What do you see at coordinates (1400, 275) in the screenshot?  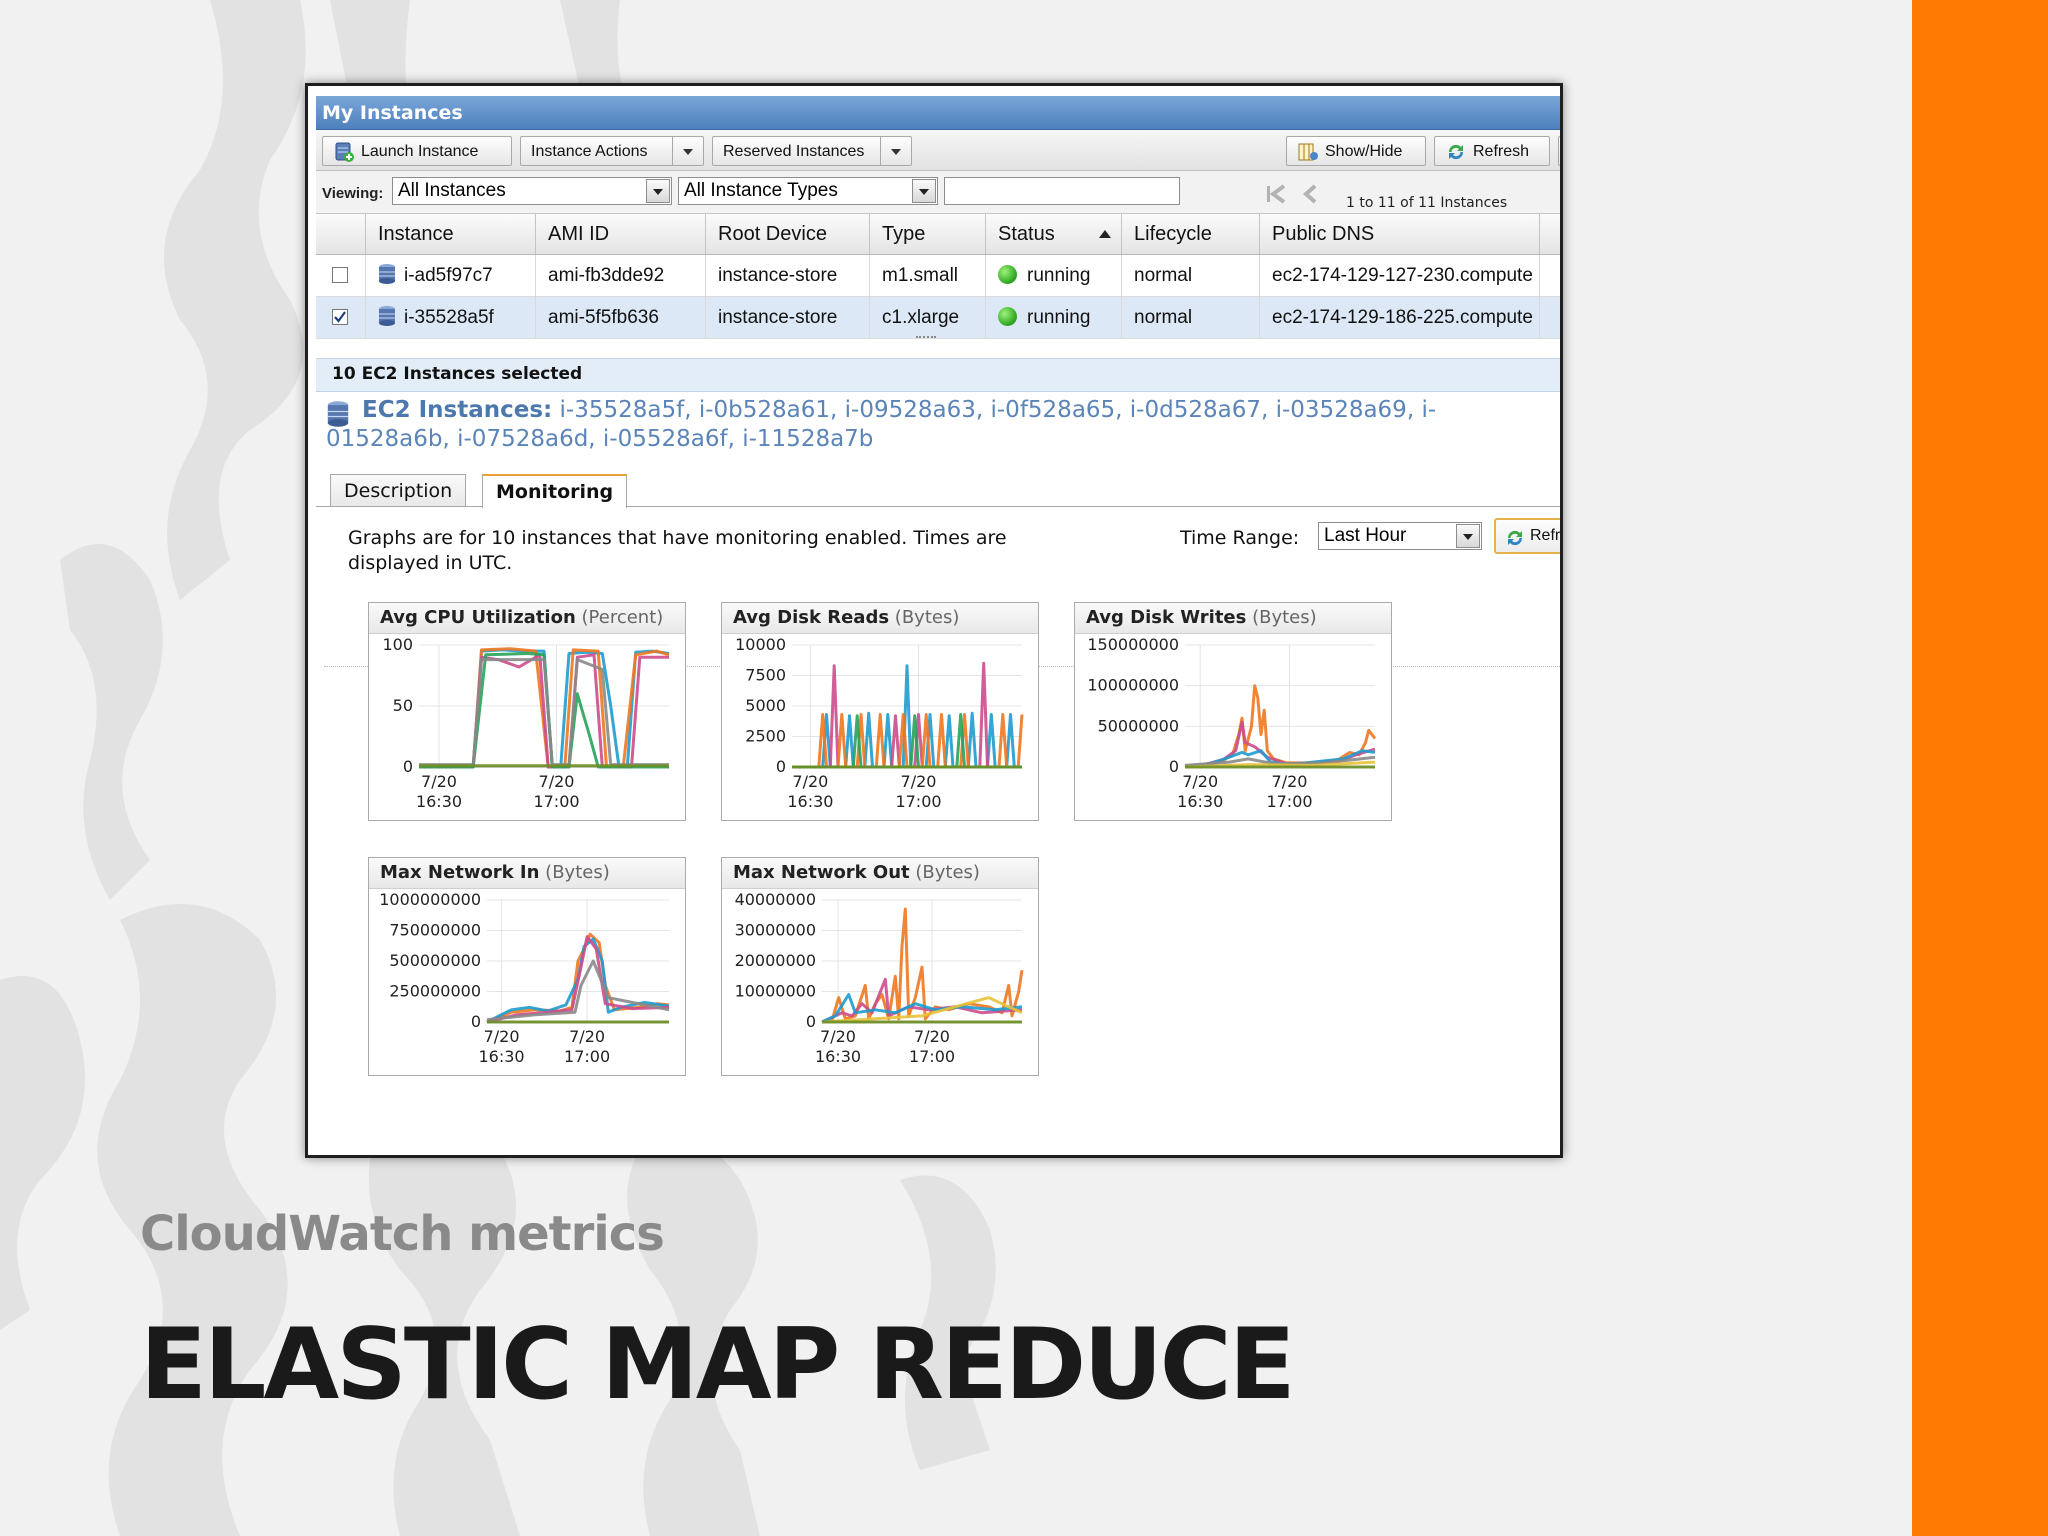 I see `public-dns-cell: ec2-174-129-127-230.compute` at bounding box center [1400, 275].